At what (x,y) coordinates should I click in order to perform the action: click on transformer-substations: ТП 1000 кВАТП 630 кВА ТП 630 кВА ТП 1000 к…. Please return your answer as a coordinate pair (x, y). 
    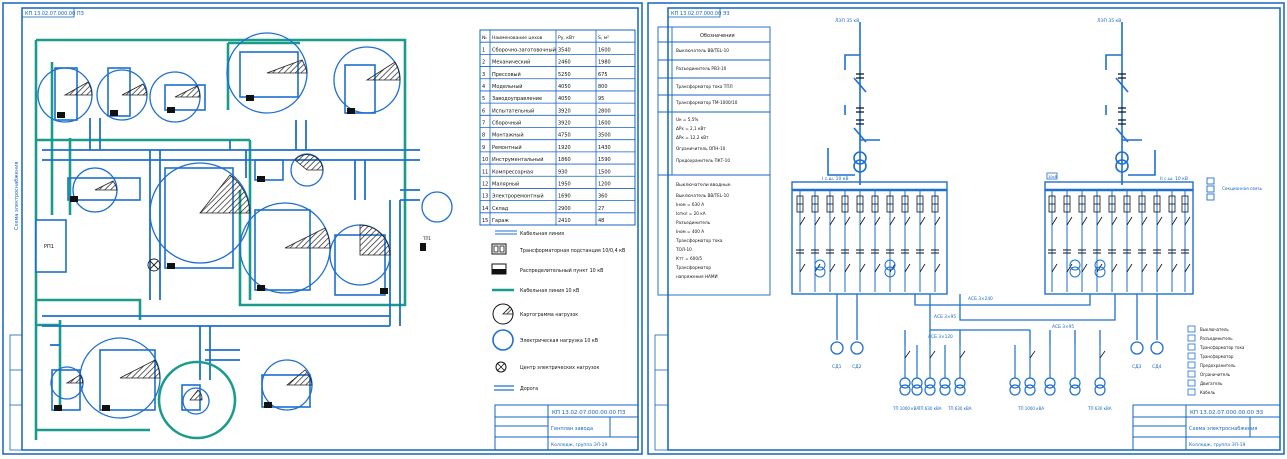
    Looking at the image, I should click on (1002, 378).